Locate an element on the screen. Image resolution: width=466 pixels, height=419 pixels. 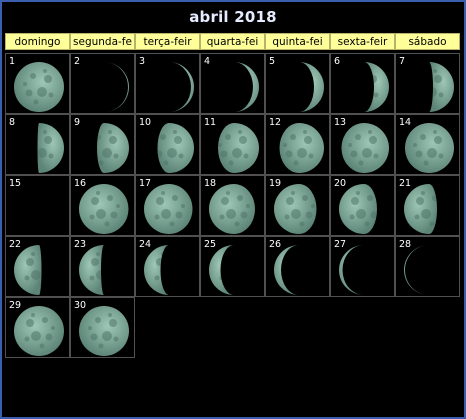
calendar-day-cell: 28 is located at coordinates (427, 266).